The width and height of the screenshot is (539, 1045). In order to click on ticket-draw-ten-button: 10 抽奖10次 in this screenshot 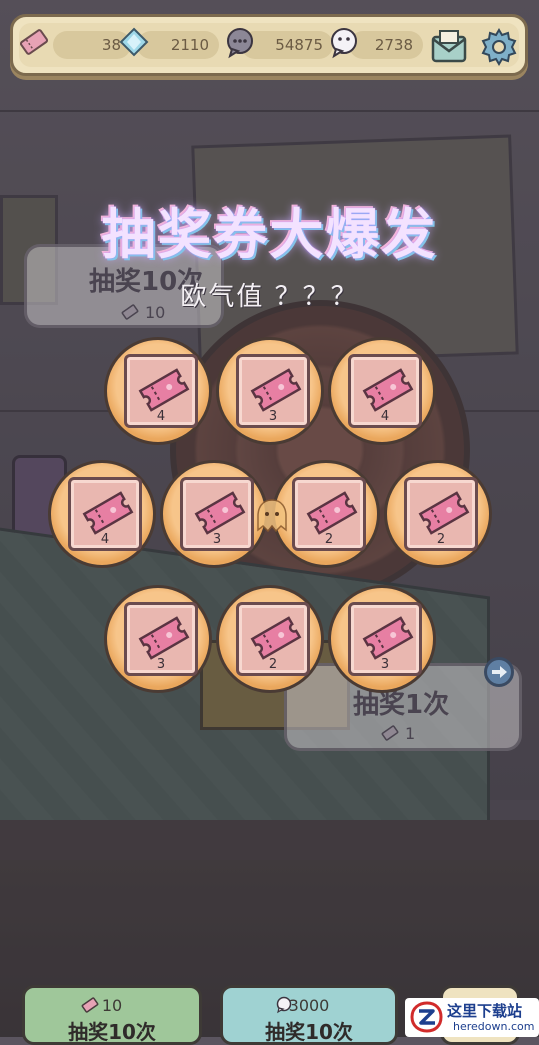, I will do `click(112, 1015)`.